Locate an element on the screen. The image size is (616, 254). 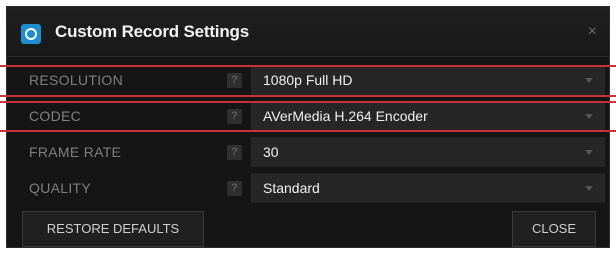
codec-value: AVerMedia H.264 Encoder is located at coordinates (345, 116).